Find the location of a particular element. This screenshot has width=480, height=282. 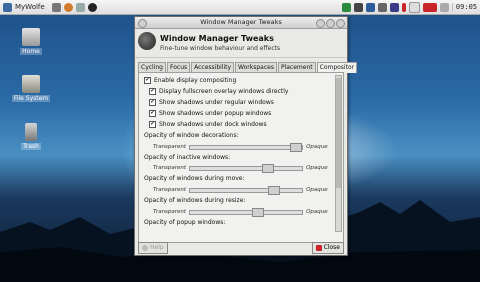

minimize-icon is located at coordinates (320, 23).